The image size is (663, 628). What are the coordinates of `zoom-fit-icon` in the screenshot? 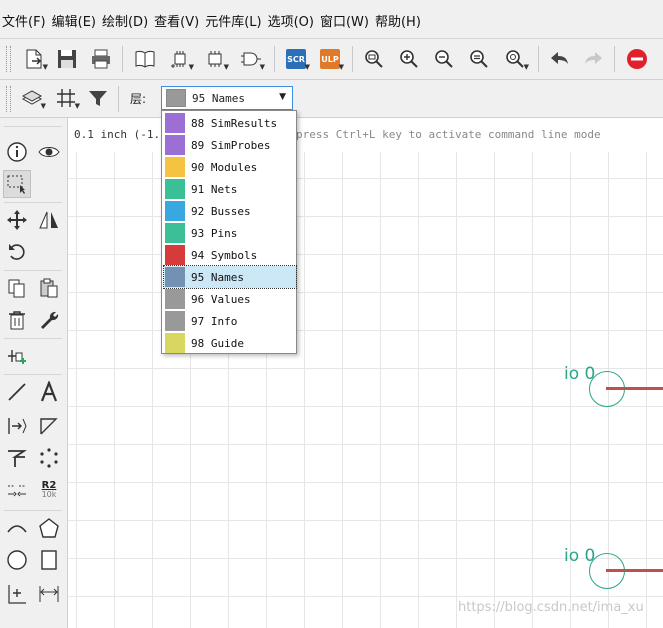 It's located at (374, 59).